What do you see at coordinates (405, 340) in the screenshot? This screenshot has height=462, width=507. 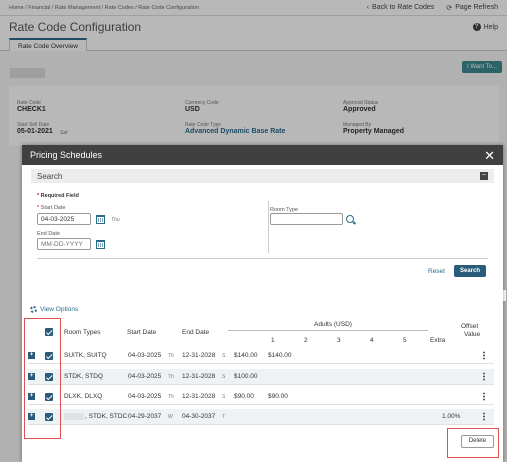 I see `col-adult-5: 5` at bounding box center [405, 340].